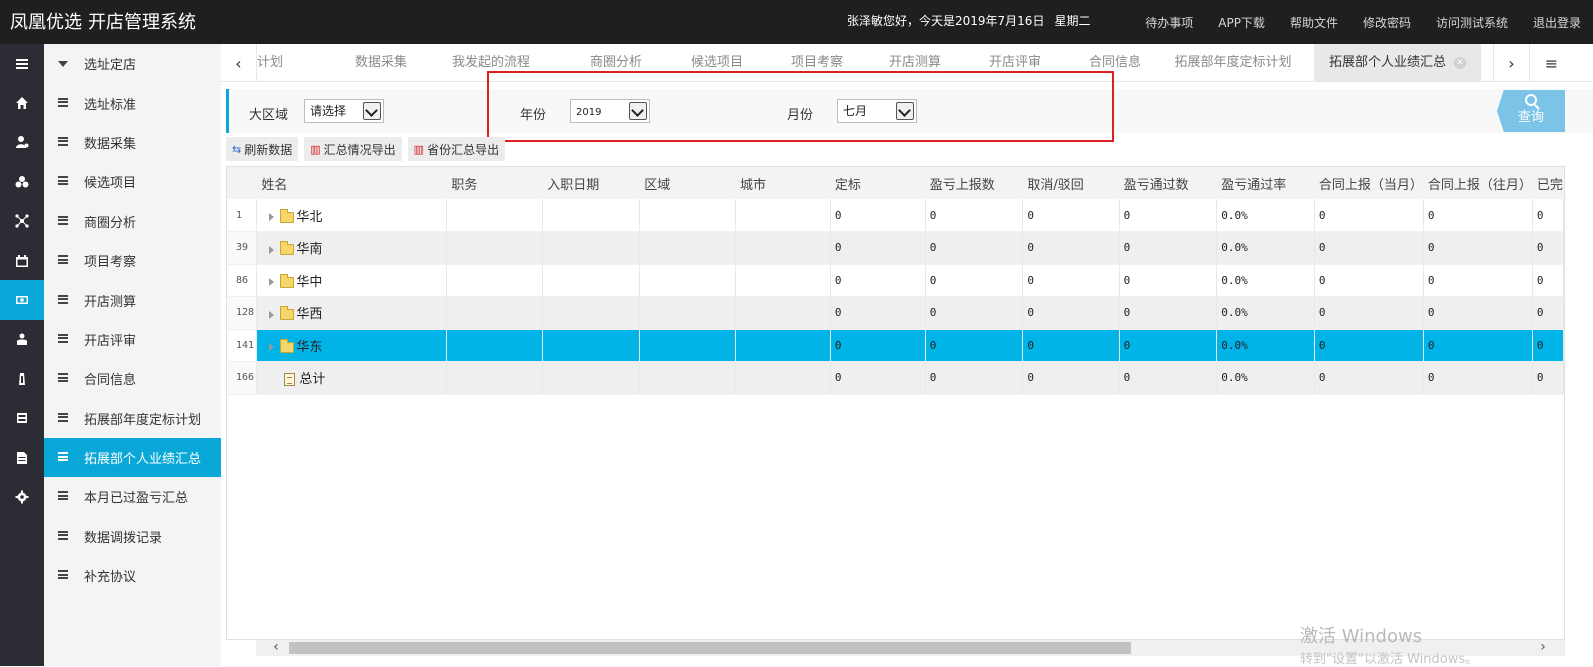 This screenshot has height=667, width=1593. What do you see at coordinates (22, 418) in the screenshot?
I see `print-icon` at bounding box center [22, 418].